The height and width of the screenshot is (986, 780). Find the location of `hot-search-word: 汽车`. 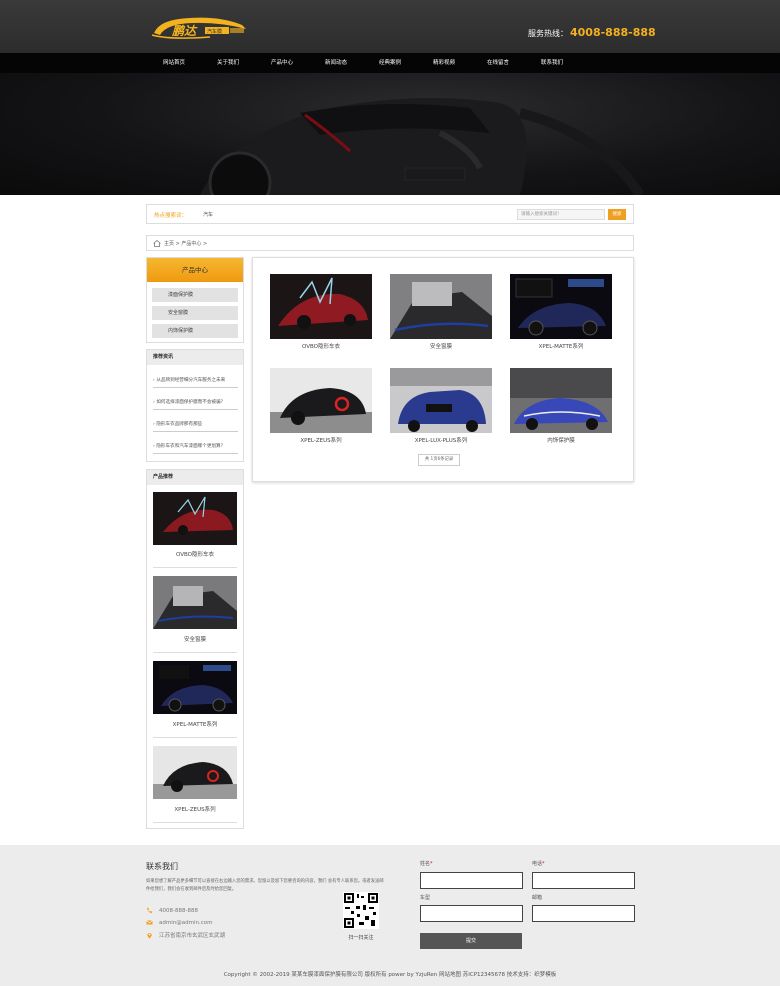

hot-search-word: 汽车 is located at coordinates (208, 214).